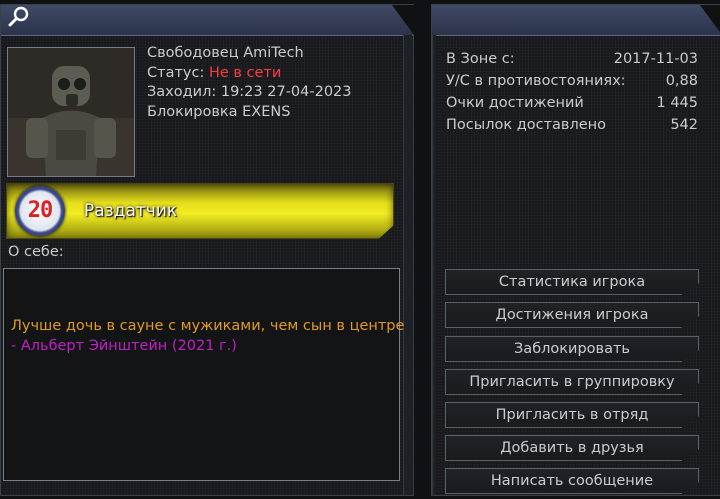 Image resolution: width=720 pixels, height=499 pixels. Describe the element at coordinates (515, 103) in the screenshot. I see `stat-label: Очки достижений` at that location.